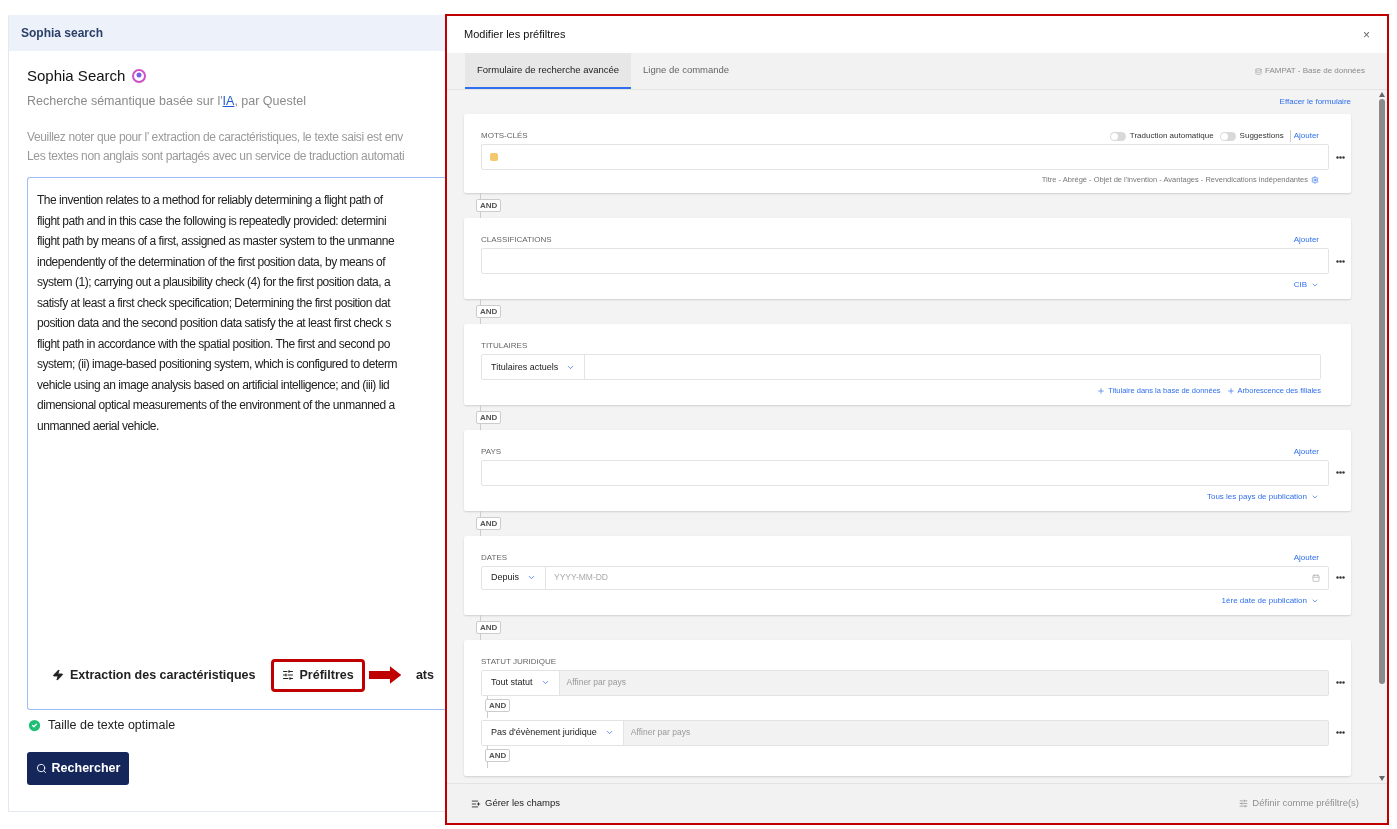 This screenshot has width=1397, height=829. I want to click on dropdown-link: 1ère date de publication, so click(1270, 600).